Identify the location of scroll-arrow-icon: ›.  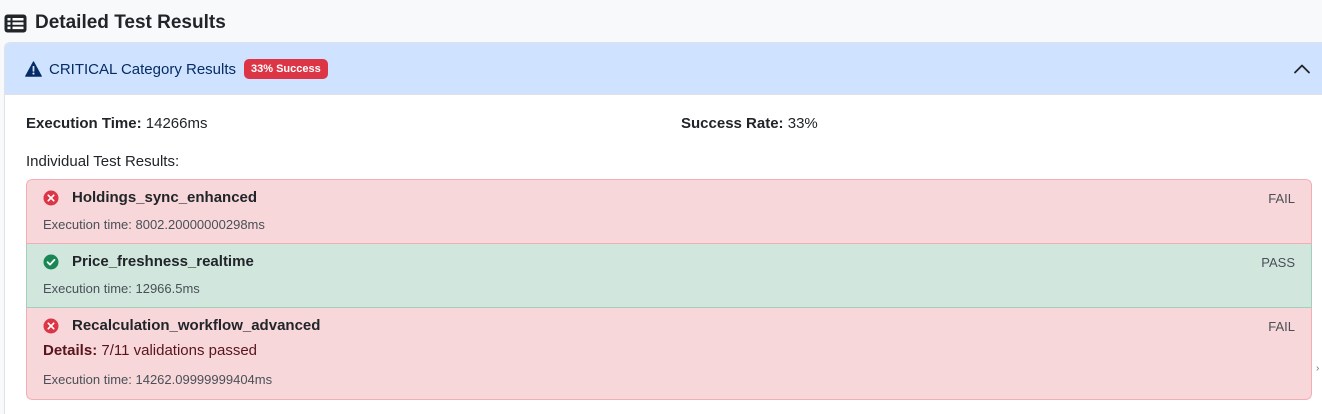
(1319, 369).